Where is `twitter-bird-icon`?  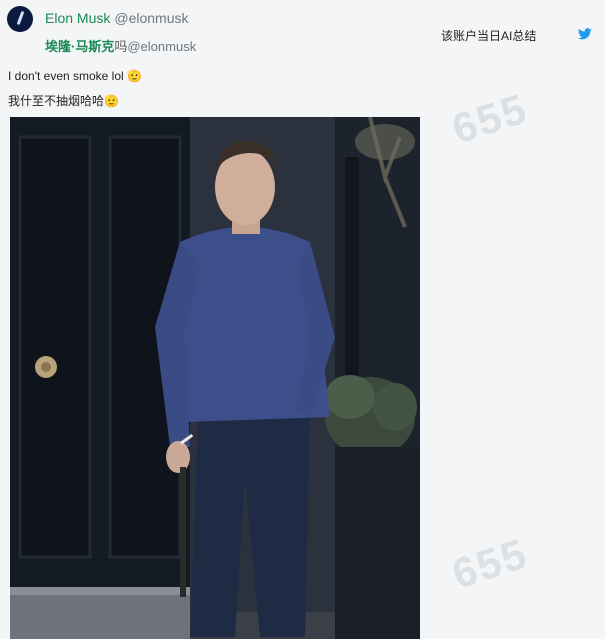
twitter-bird-icon is located at coordinates (585, 34).